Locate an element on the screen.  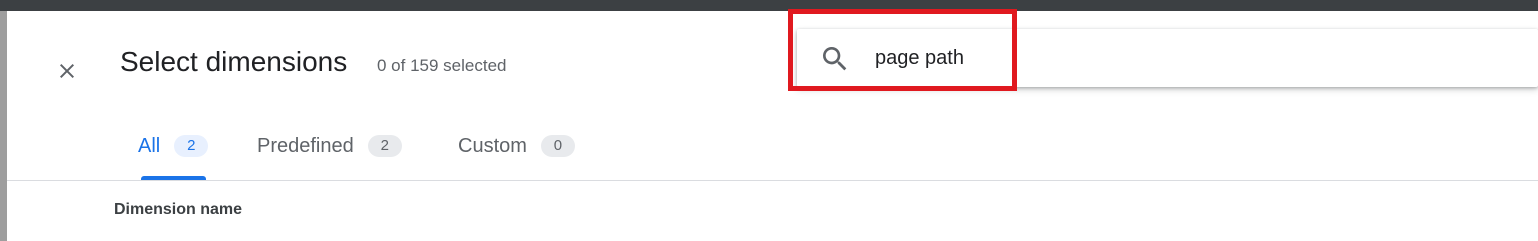
tab-label: Custom is located at coordinates (492, 145).